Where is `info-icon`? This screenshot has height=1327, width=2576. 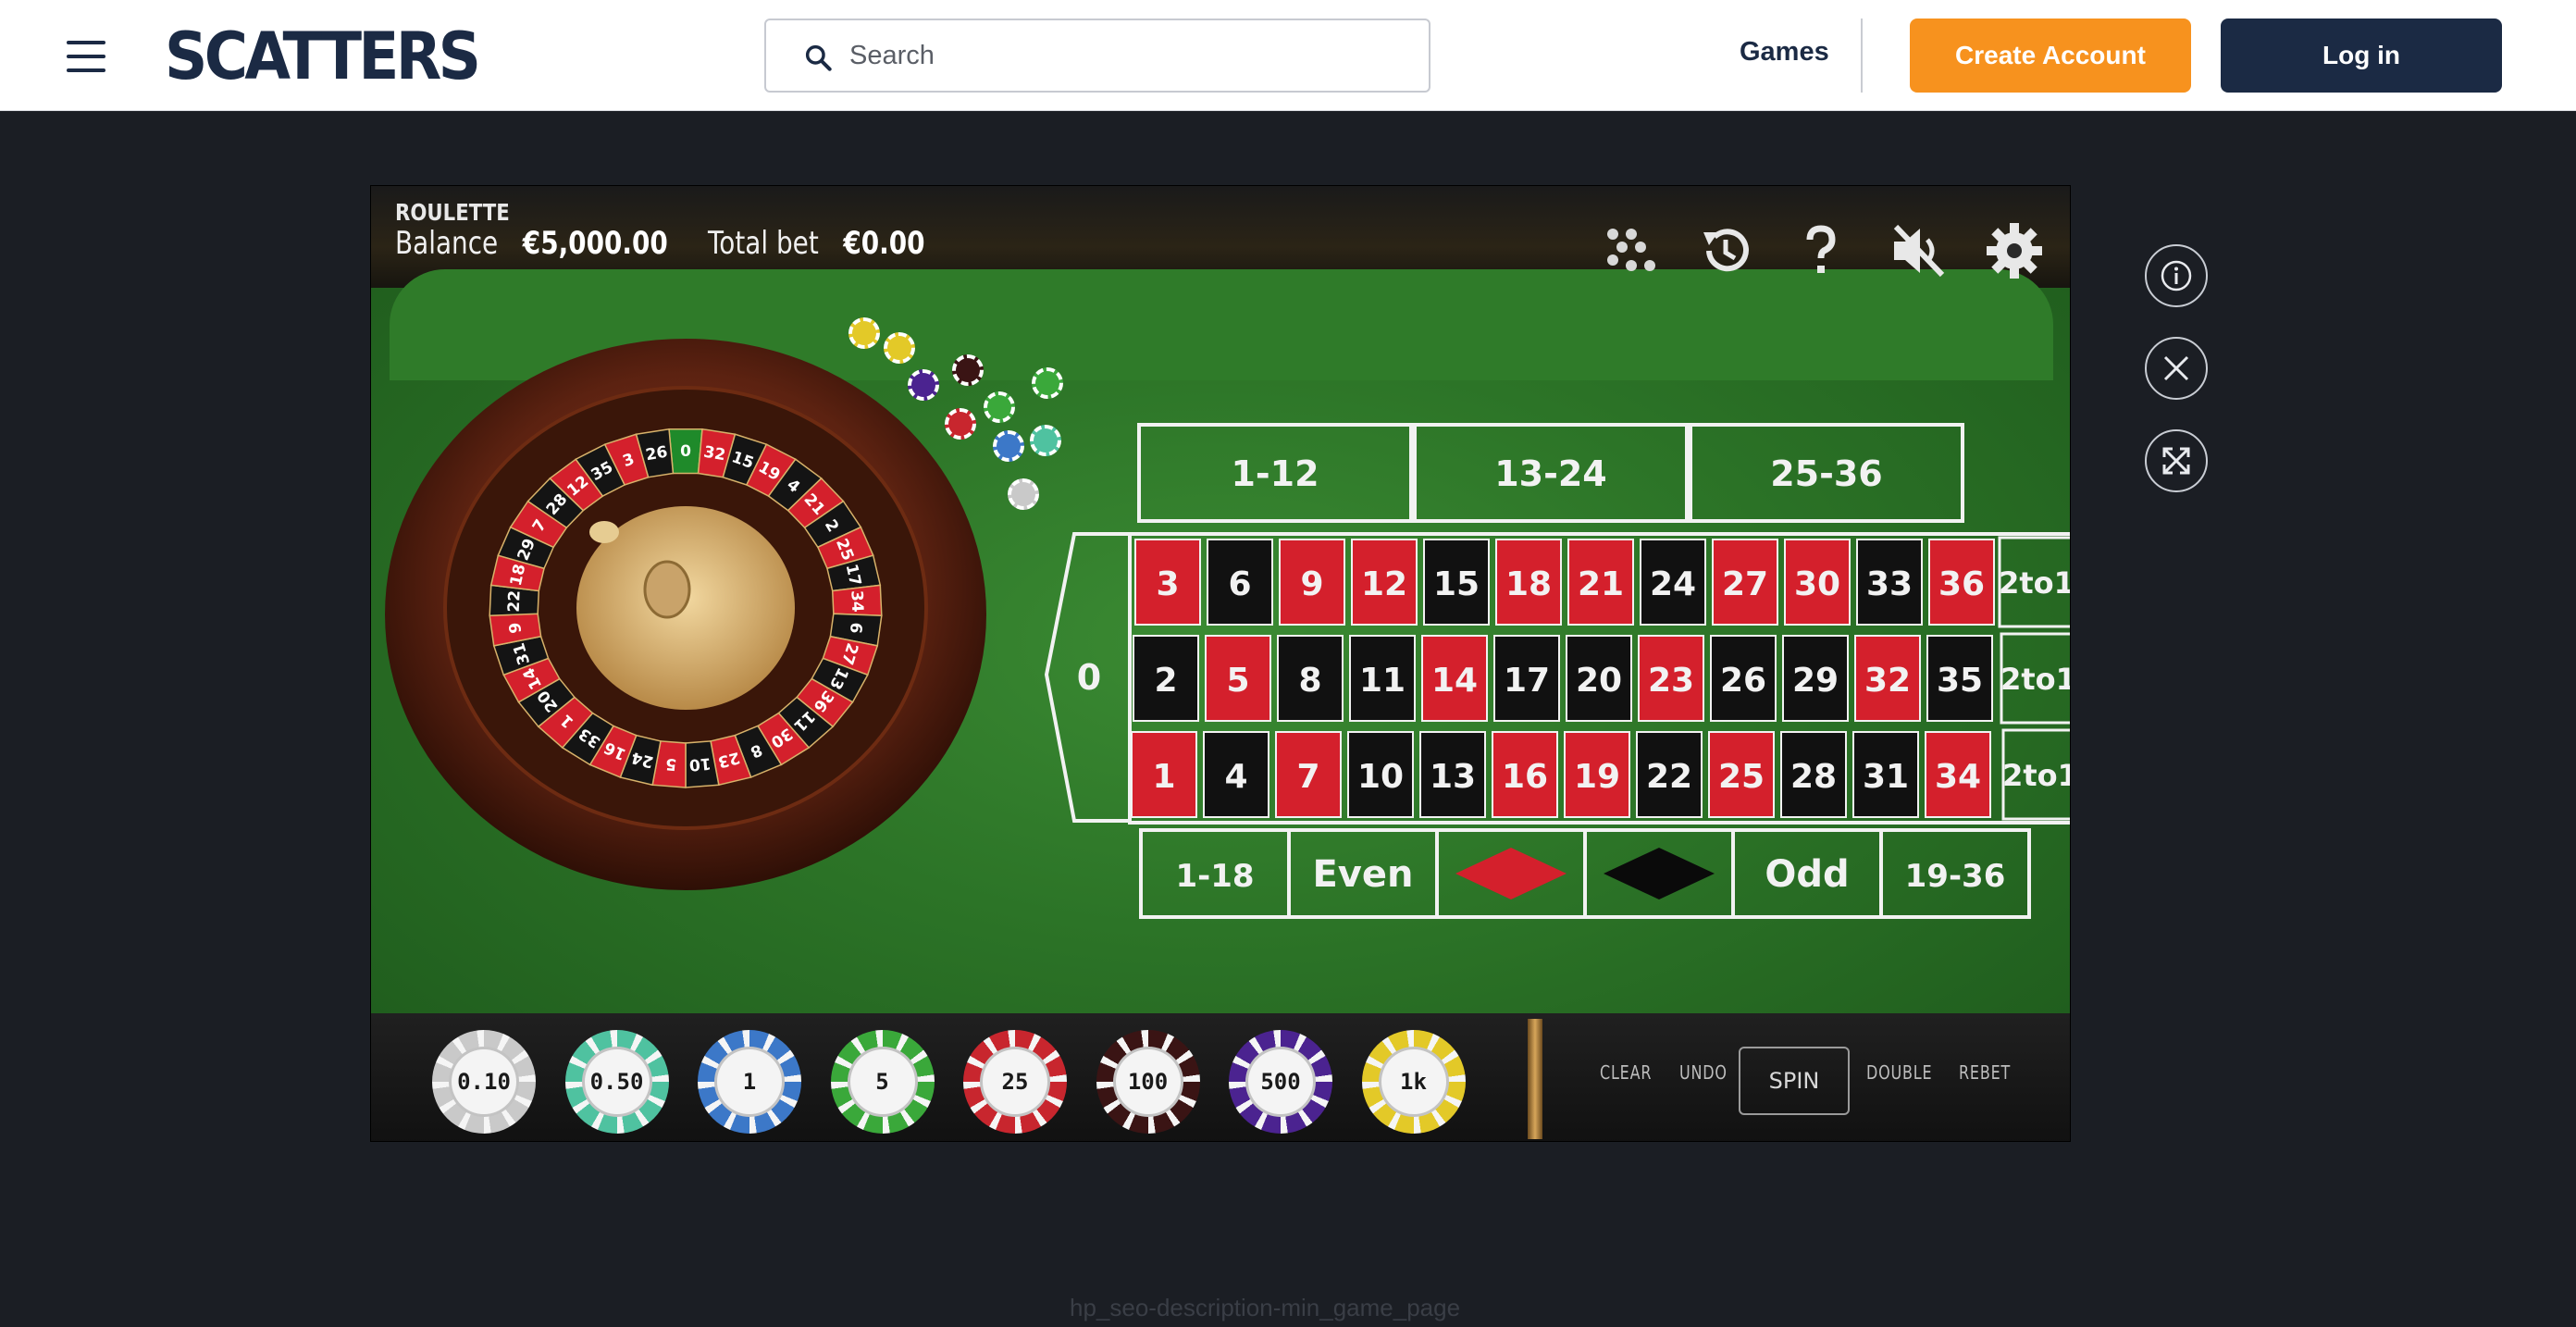 info-icon is located at coordinates (2176, 276).